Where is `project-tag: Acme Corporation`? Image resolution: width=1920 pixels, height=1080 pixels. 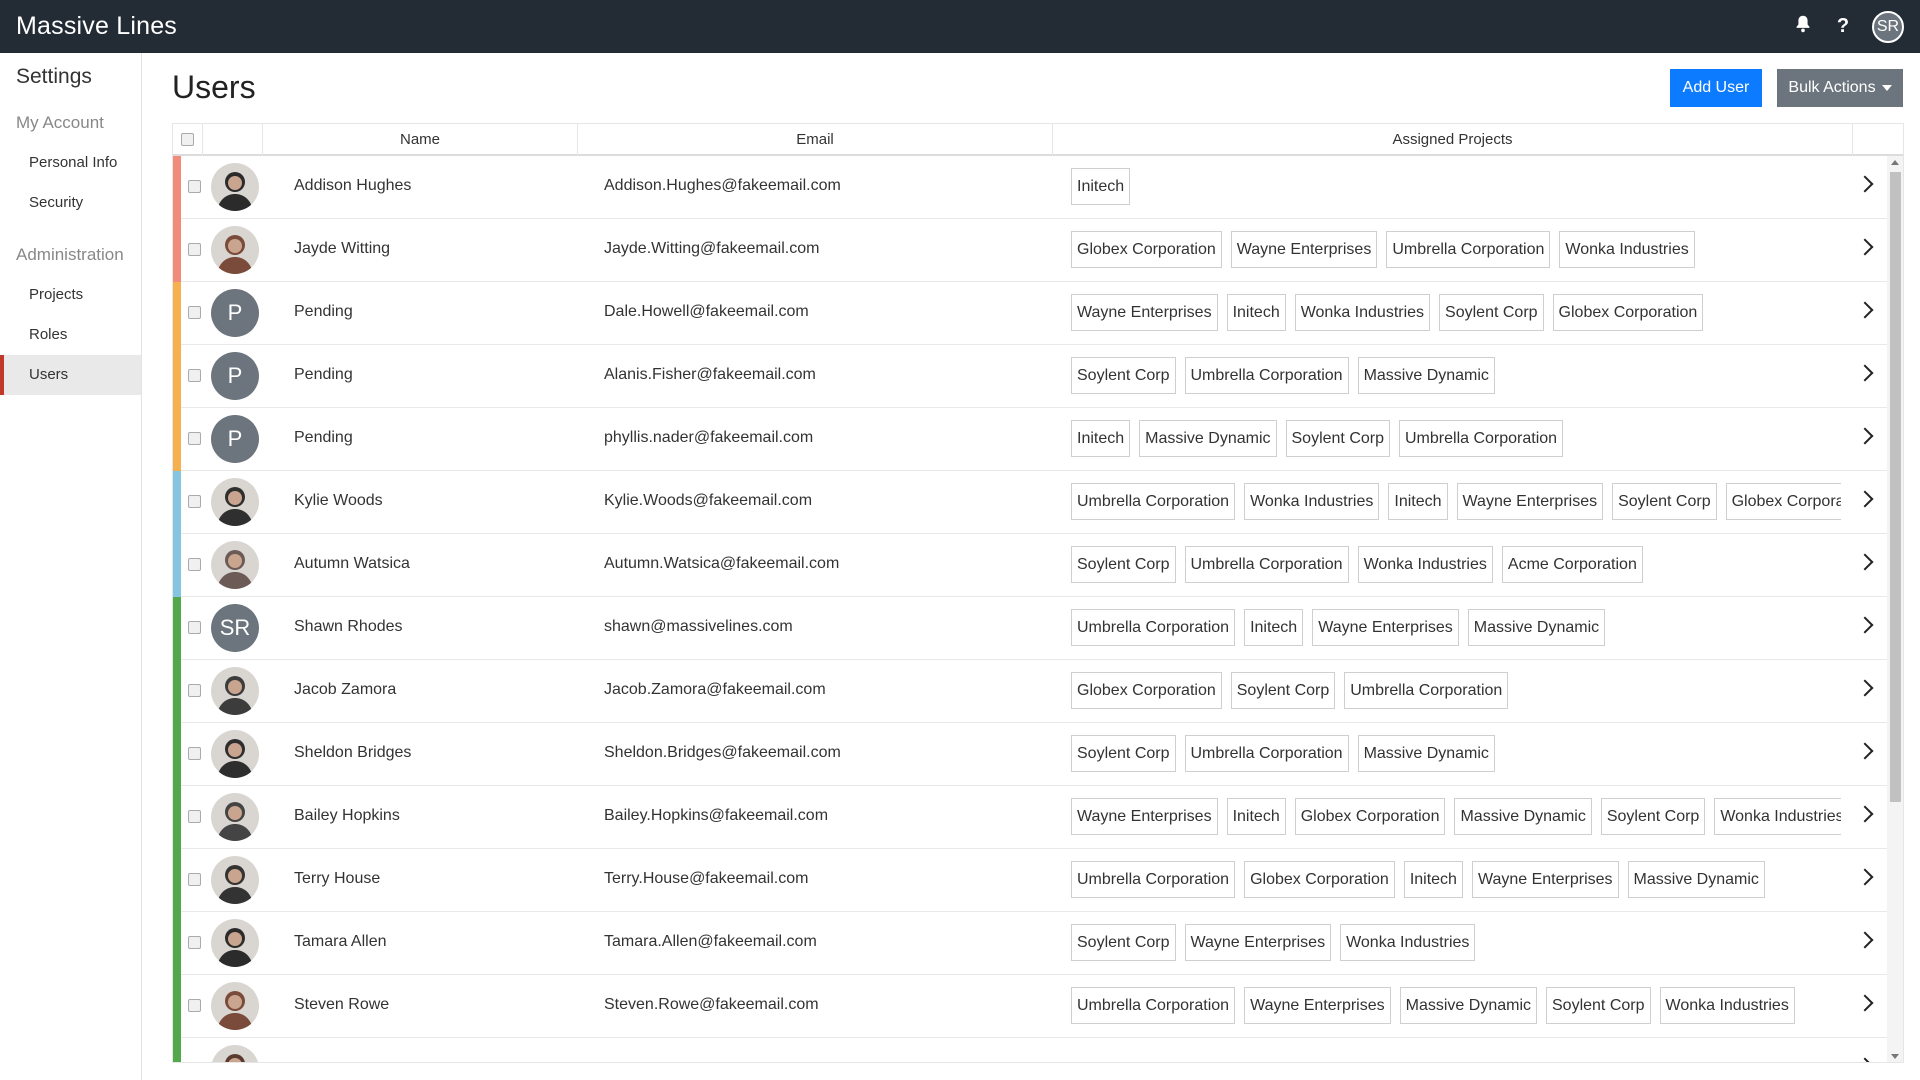 project-tag: Acme Corporation is located at coordinates (1572, 564).